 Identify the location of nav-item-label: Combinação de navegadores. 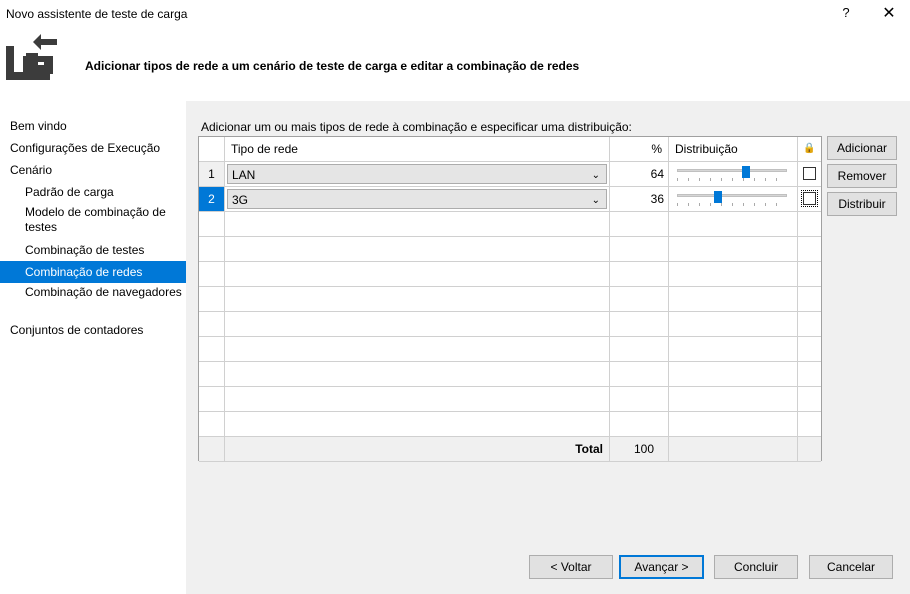
(103, 292).